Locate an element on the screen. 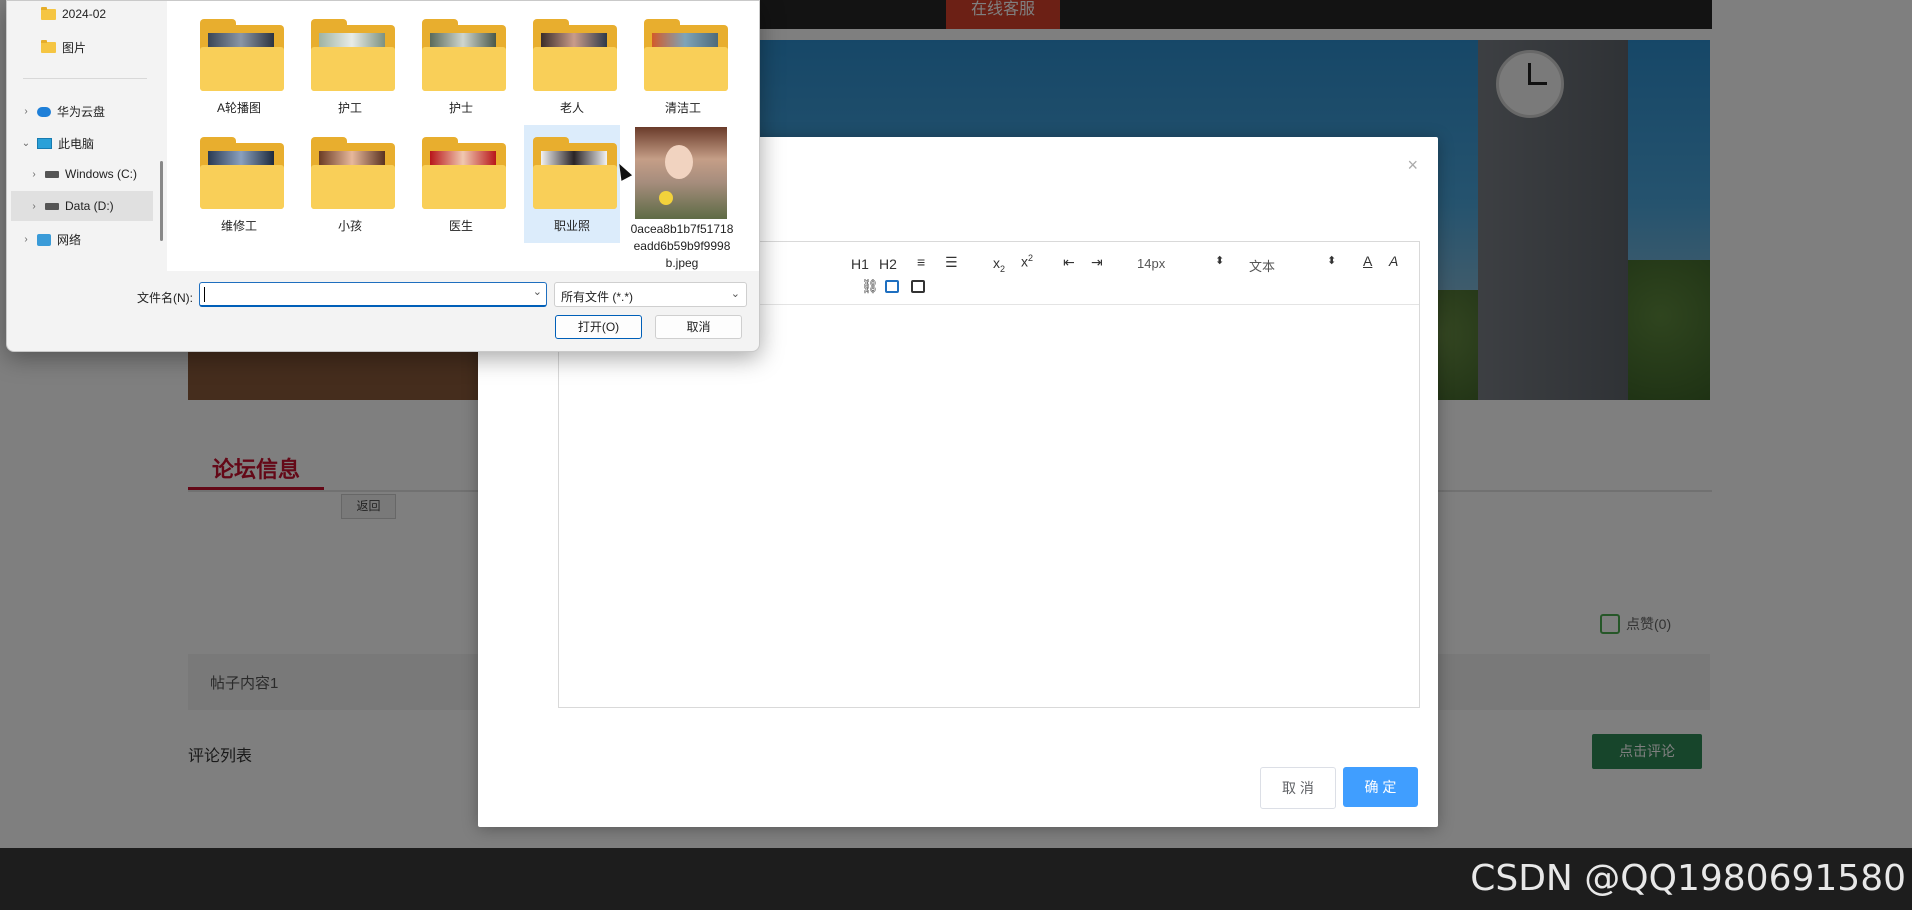  close-icon: × is located at coordinates (1412, 165).